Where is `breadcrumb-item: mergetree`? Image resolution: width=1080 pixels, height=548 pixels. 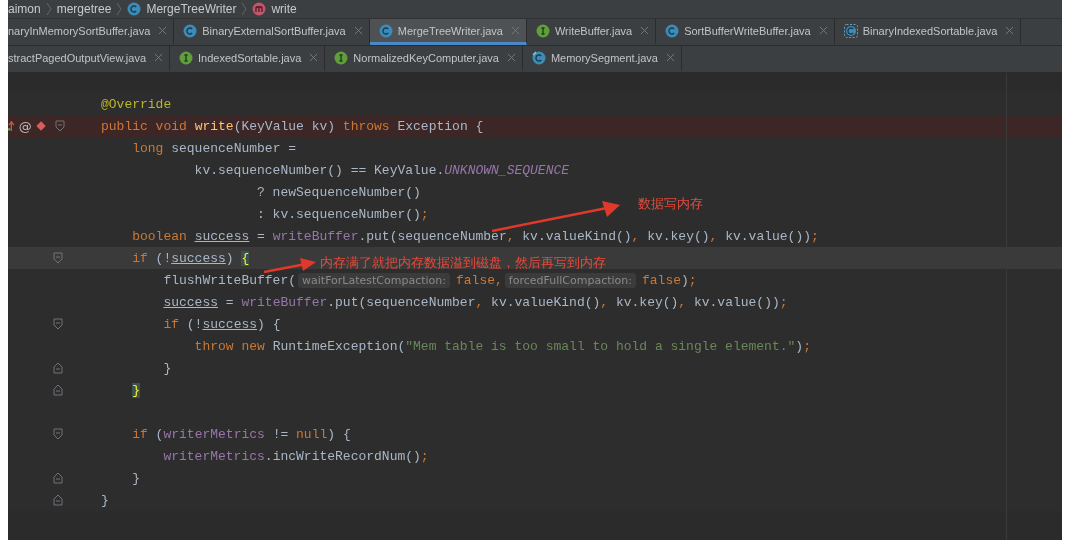
breadcrumb-item: mergetree is located at coordinates (84, 9).